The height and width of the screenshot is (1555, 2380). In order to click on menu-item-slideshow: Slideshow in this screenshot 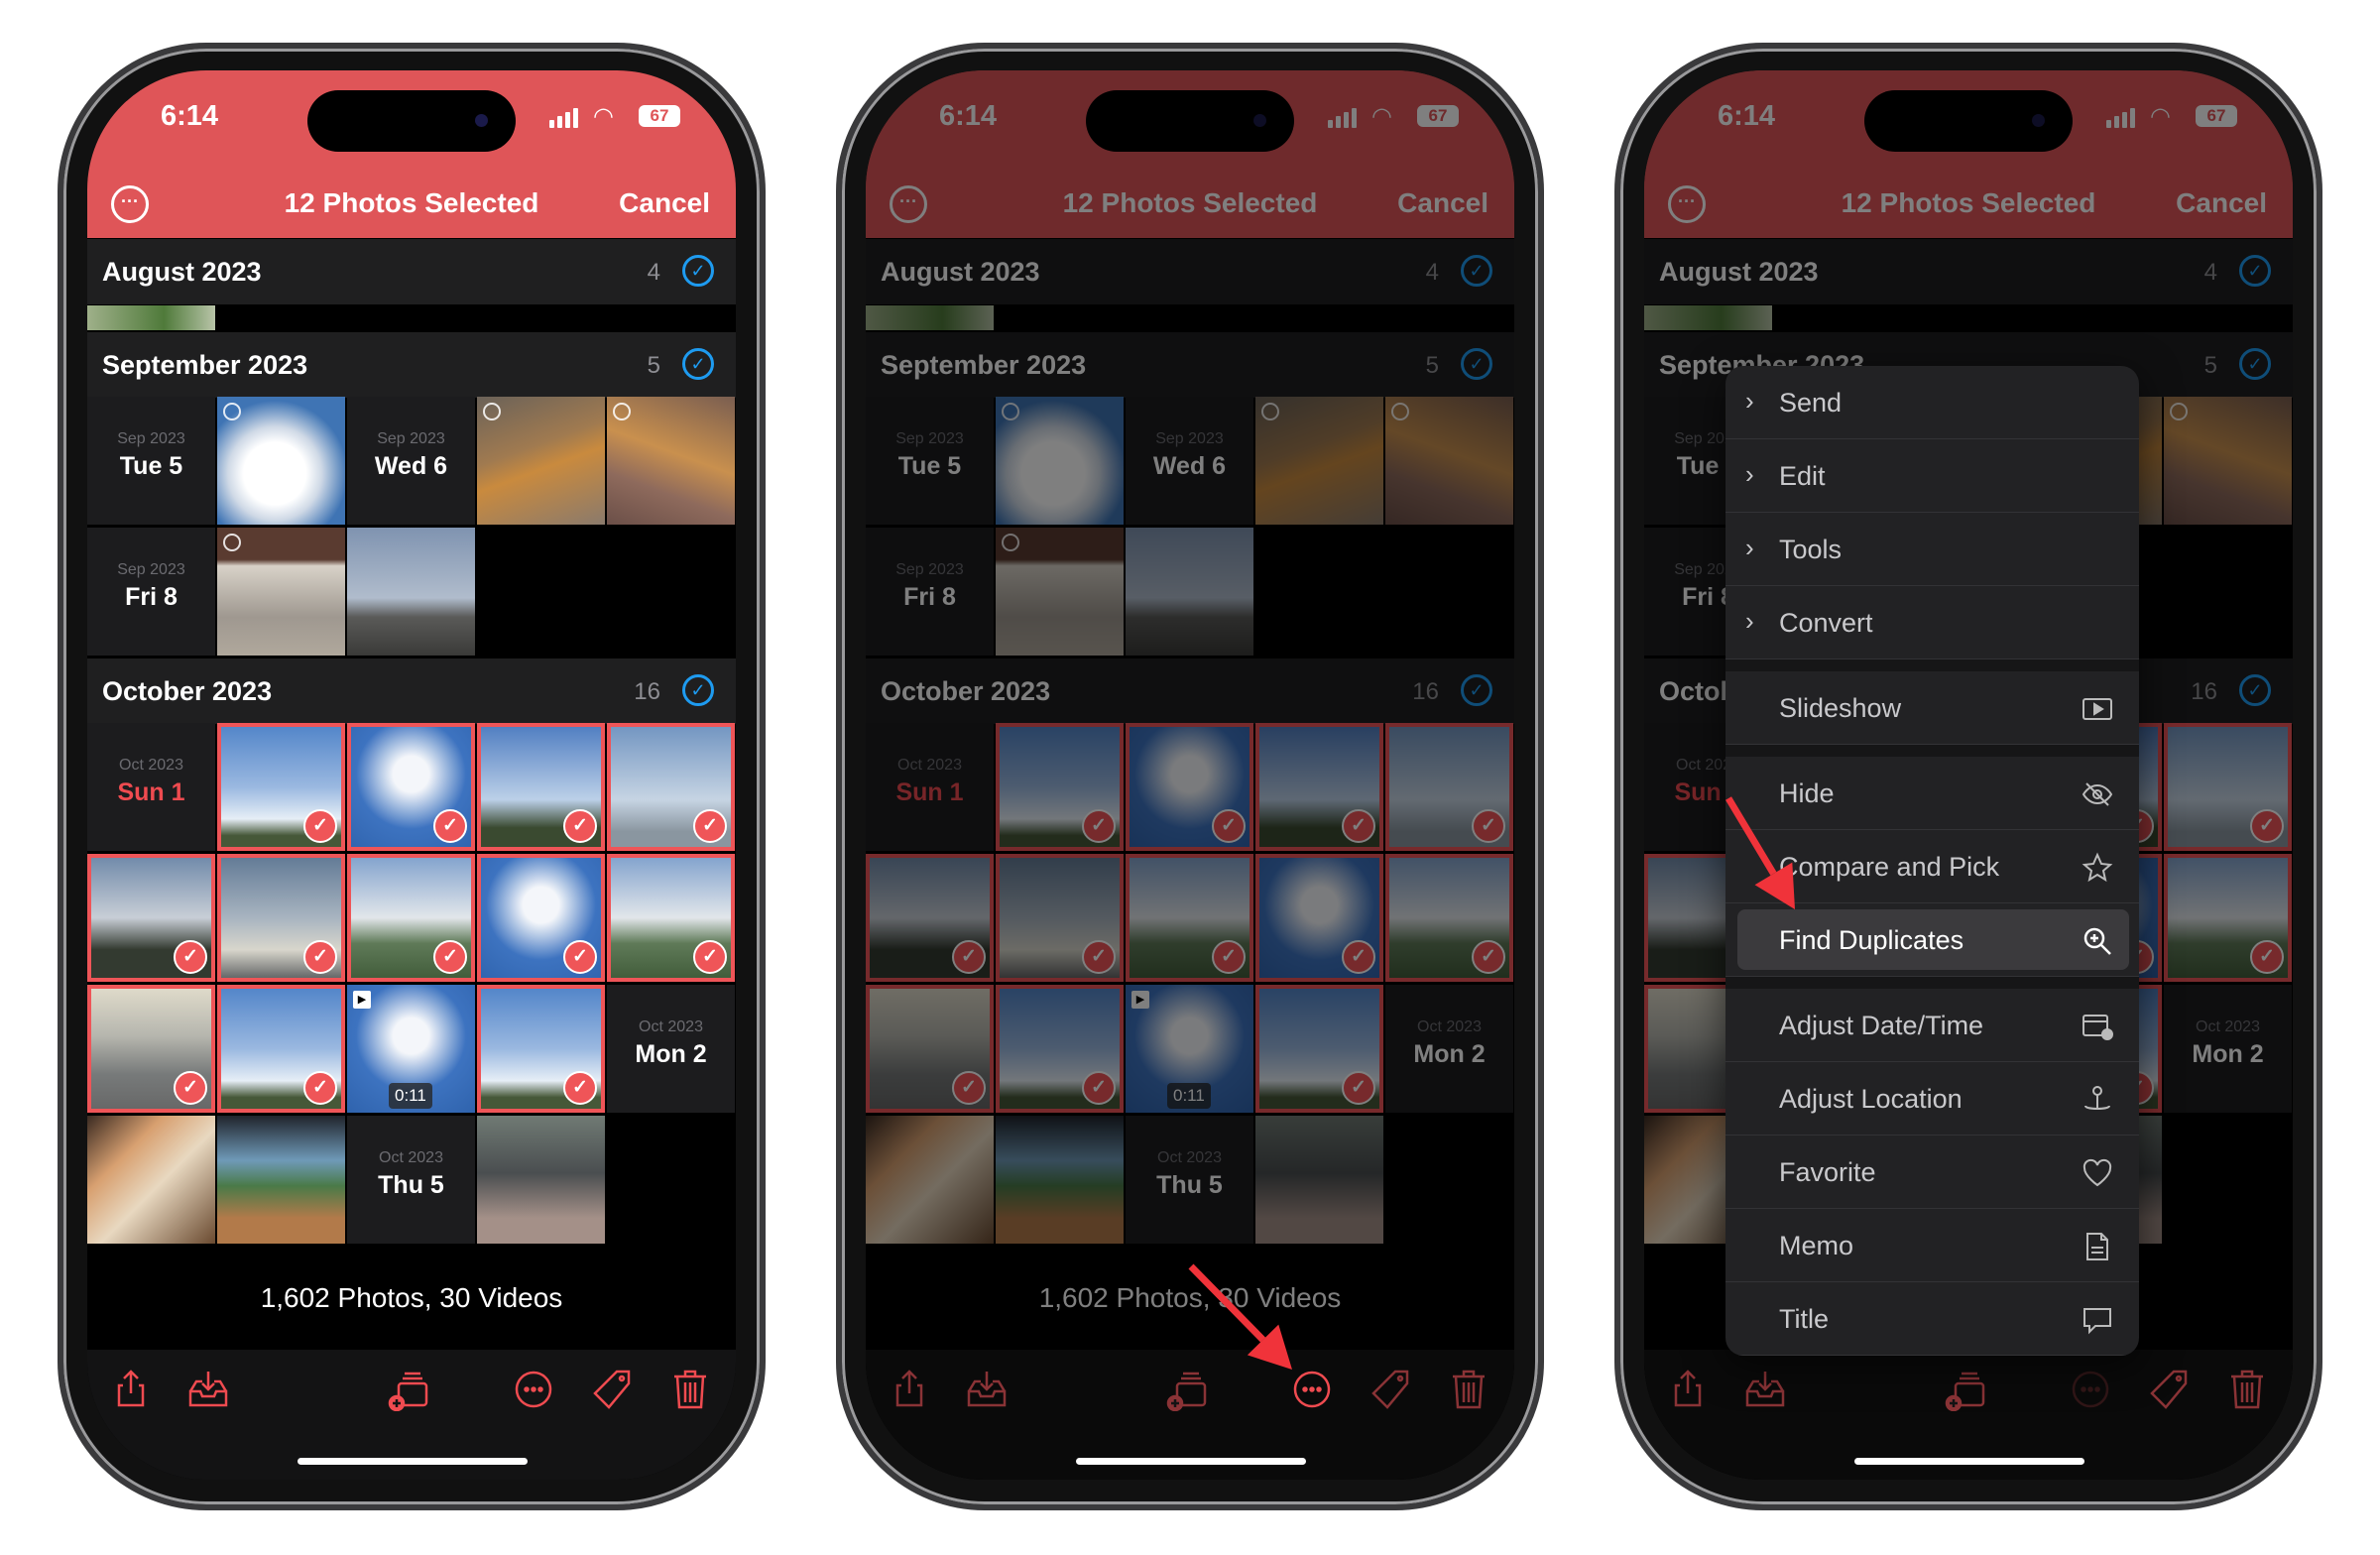, I will do `click(1932, 708)`.